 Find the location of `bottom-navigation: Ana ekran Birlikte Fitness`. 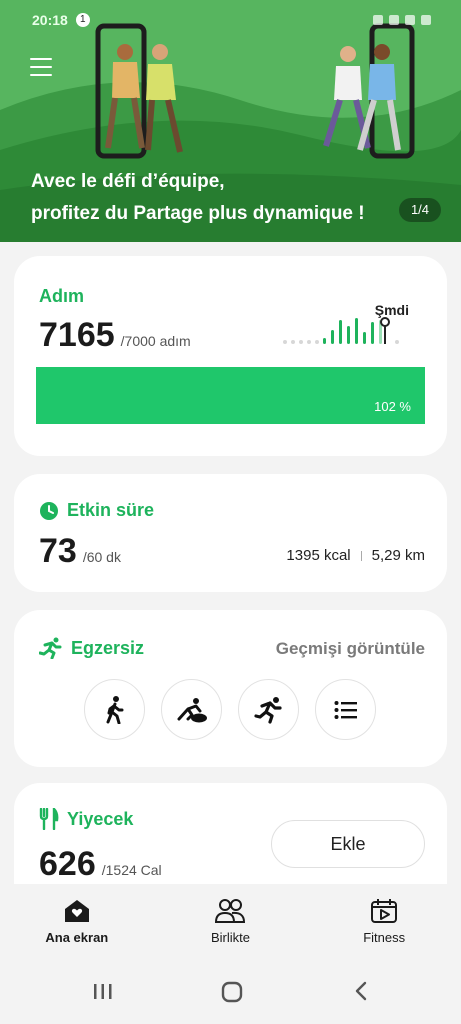

bottom-navigation: Ana ekran Birlikte Fitness is located at coordinates (230, 922).